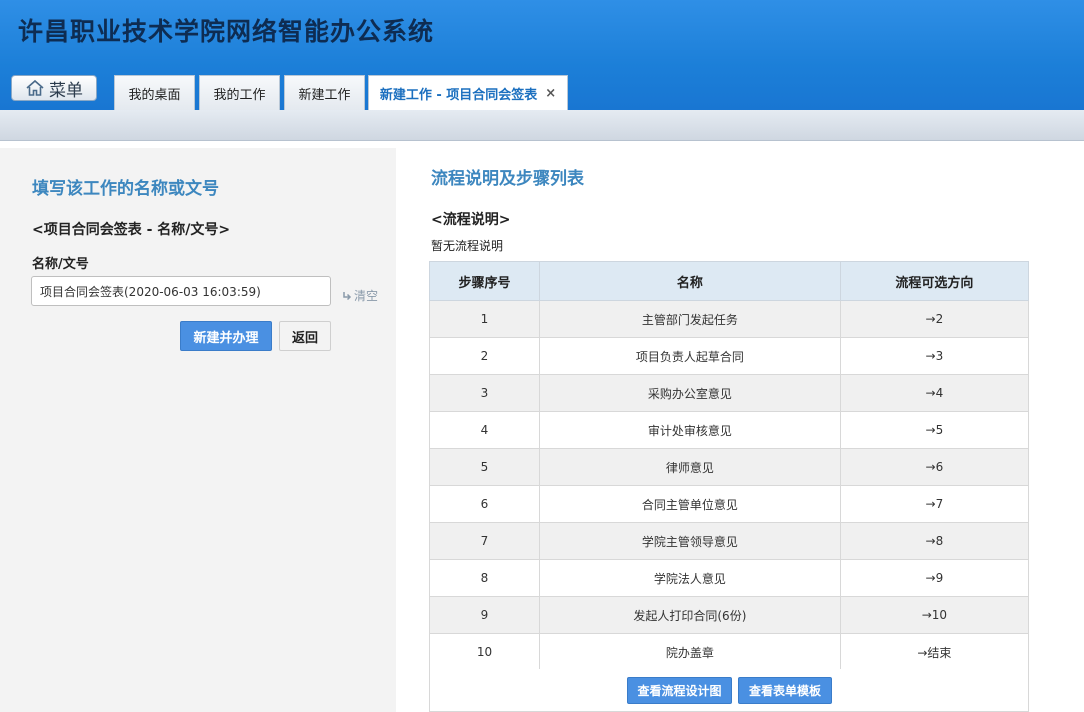 This screenshot has width=1084, height=712. Describe the element at coordinates (689, 652) in the screenshot. I see `step-name: 院办盖章` at that location.